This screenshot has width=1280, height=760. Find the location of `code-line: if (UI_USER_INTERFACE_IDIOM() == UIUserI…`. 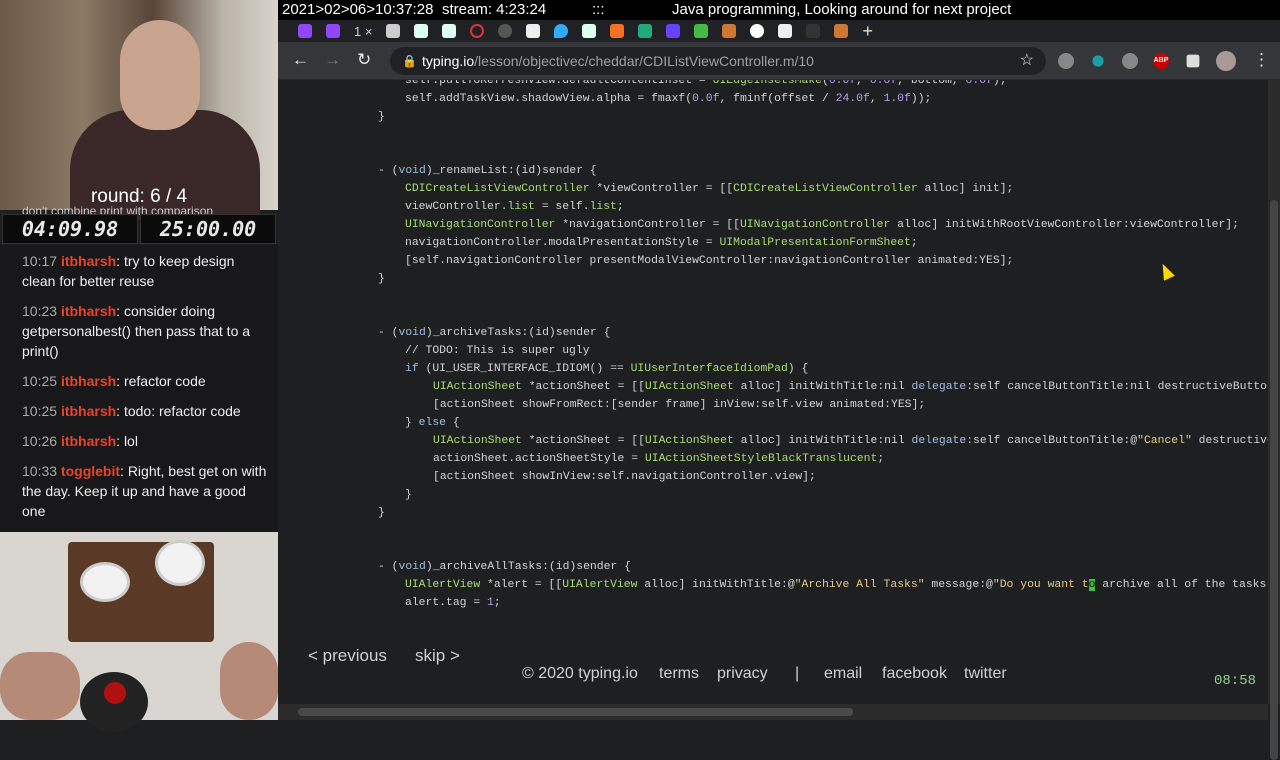

code-line: if (UI_USER_INTERFACE_IDIOM() == UIUserI… is located at coordinates (823, 369).